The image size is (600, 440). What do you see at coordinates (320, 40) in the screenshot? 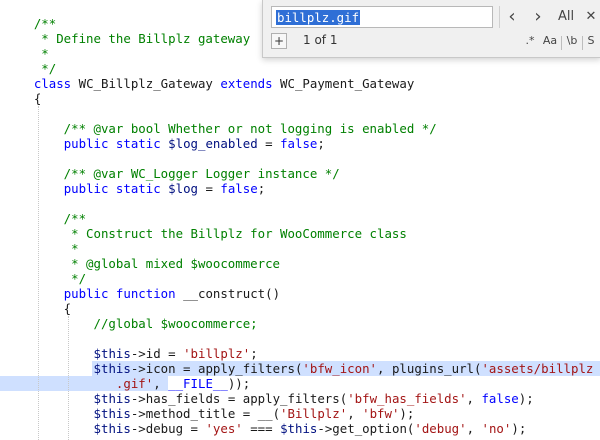
I see `match-count: 1 of 1` at bounding box center [320, 40].